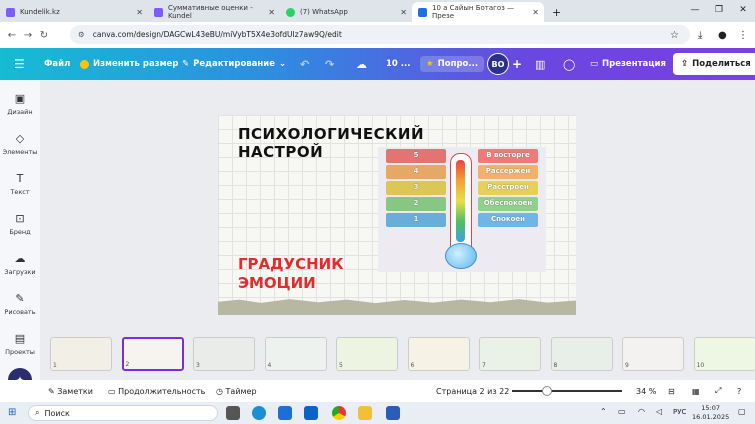 This screenshot has height=424, width=755. What do you see at coordinates (393, 413) in the screenshot?
I see `word-icon` at bounding box center [393, 413].